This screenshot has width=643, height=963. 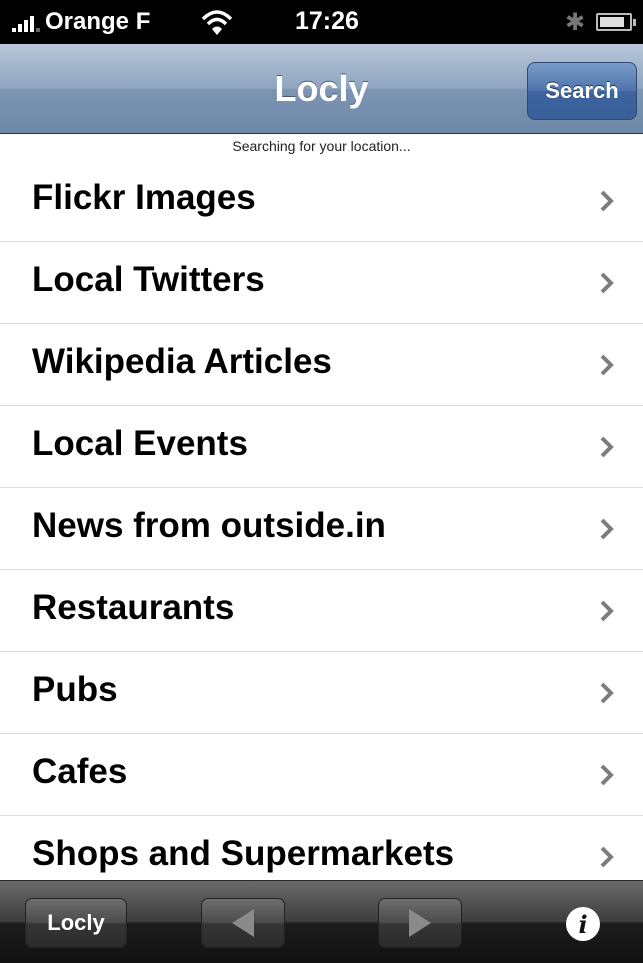 What do you see at coordinates (209, 525) in the screenshot?
I see `list-item-label: News from outside.in` at bounding box center [209, 525].